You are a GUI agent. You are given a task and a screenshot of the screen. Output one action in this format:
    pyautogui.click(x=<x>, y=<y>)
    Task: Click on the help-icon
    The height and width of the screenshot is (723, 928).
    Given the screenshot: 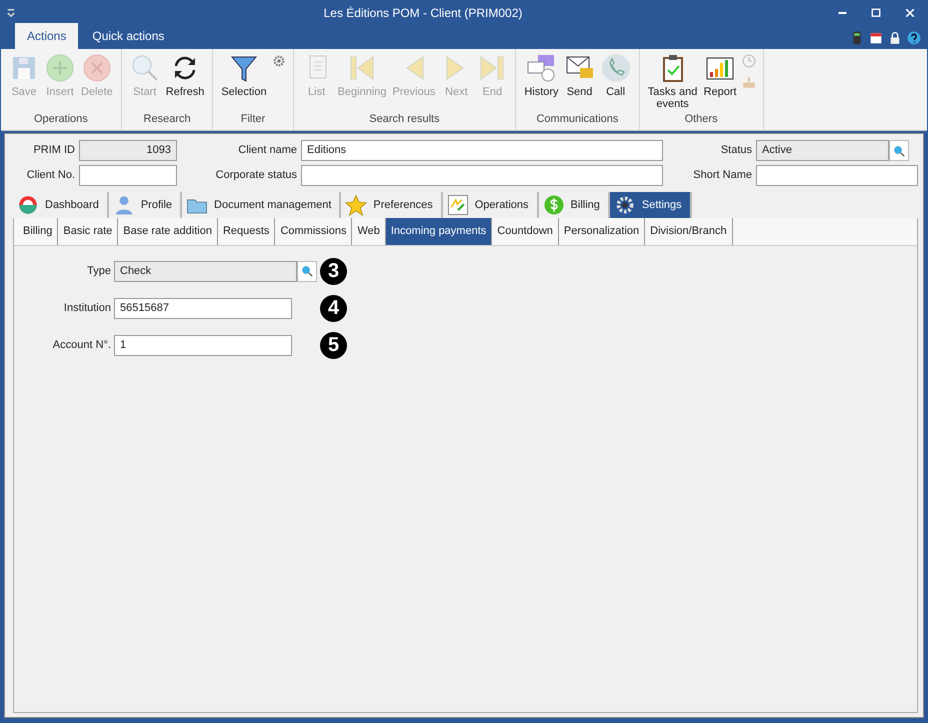 What is the action you would take?
    pyautogui.click(x=914, y=38)
    